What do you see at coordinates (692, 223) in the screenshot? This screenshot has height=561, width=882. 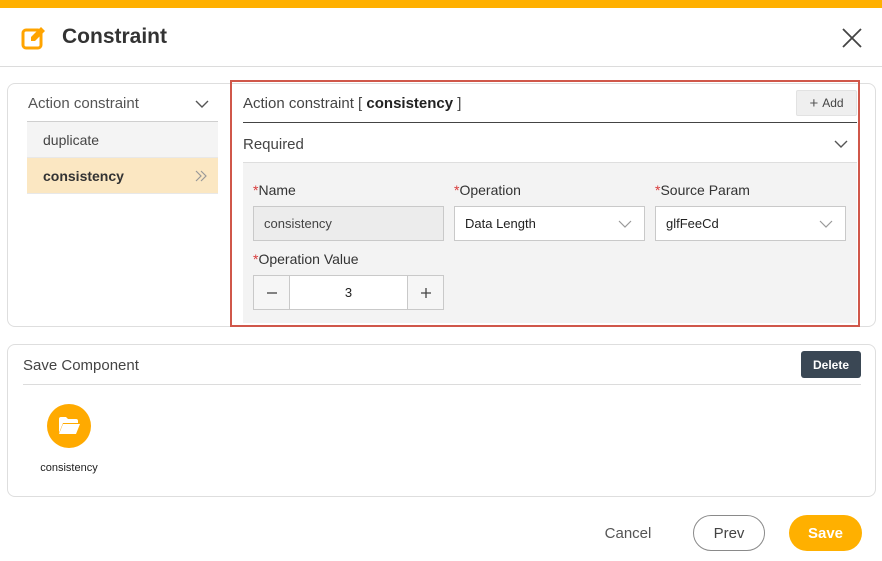 I see `source-param-selected-value: glfFeeCd` at bounding box center [692, 223].